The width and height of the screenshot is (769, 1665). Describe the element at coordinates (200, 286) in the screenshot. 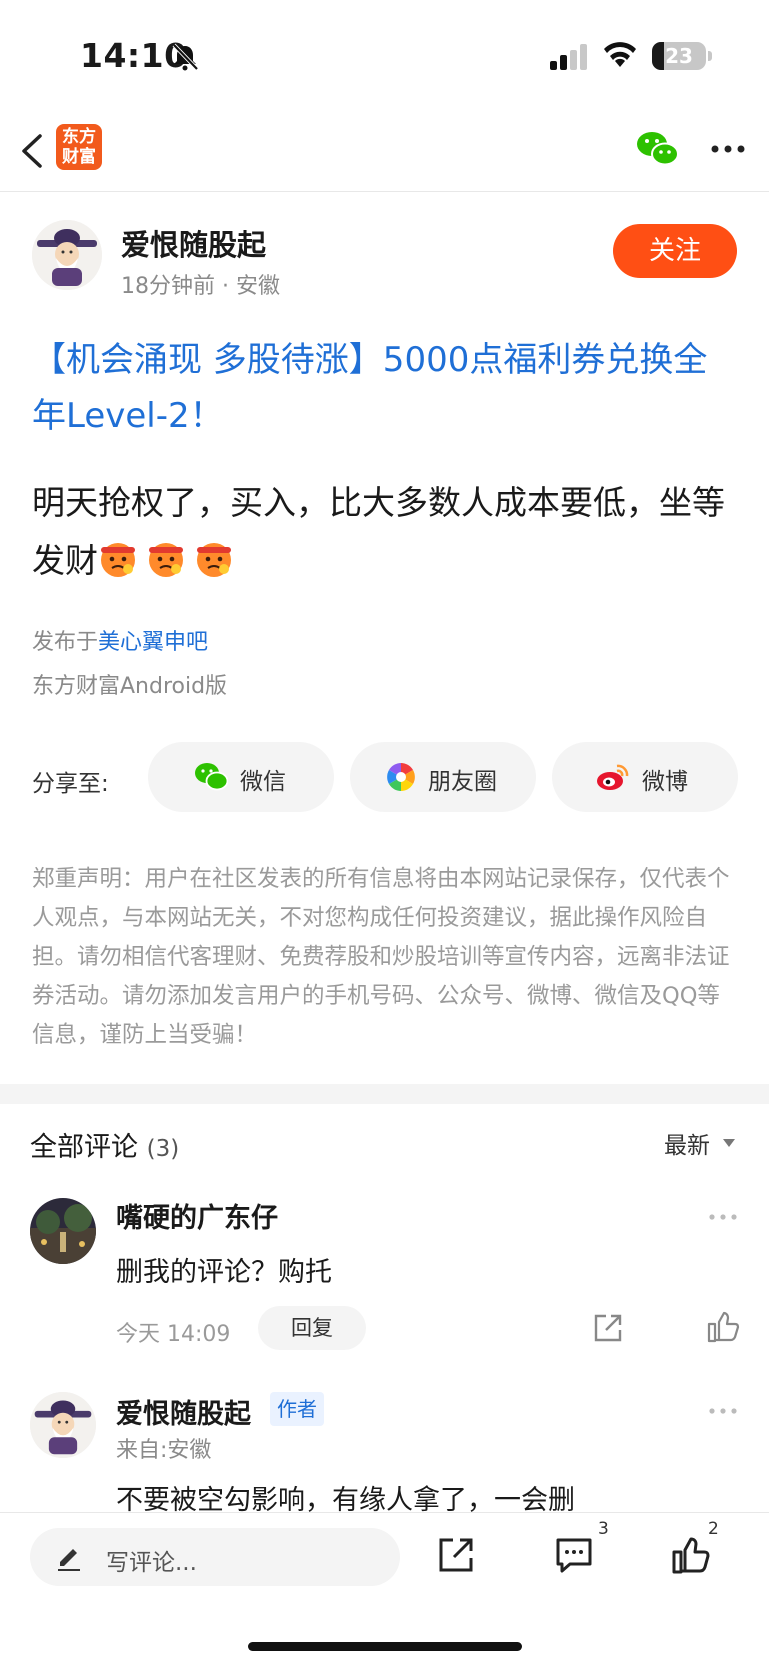

I see `author-meta: 18分钟前 · 安徽` at that location.